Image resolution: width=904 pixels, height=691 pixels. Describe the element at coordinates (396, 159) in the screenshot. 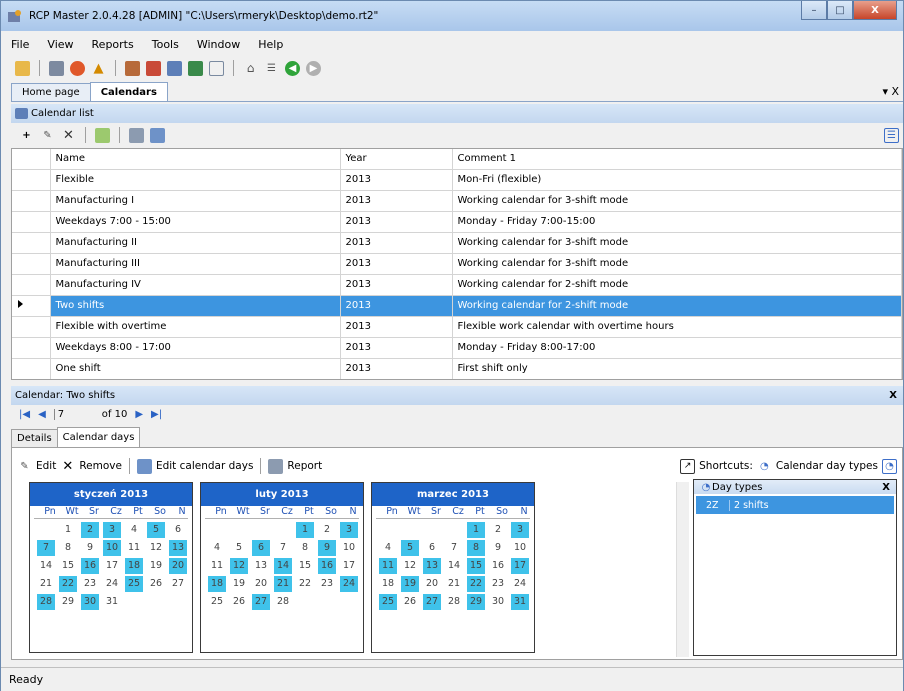

I see `column-year: Year` at that location.